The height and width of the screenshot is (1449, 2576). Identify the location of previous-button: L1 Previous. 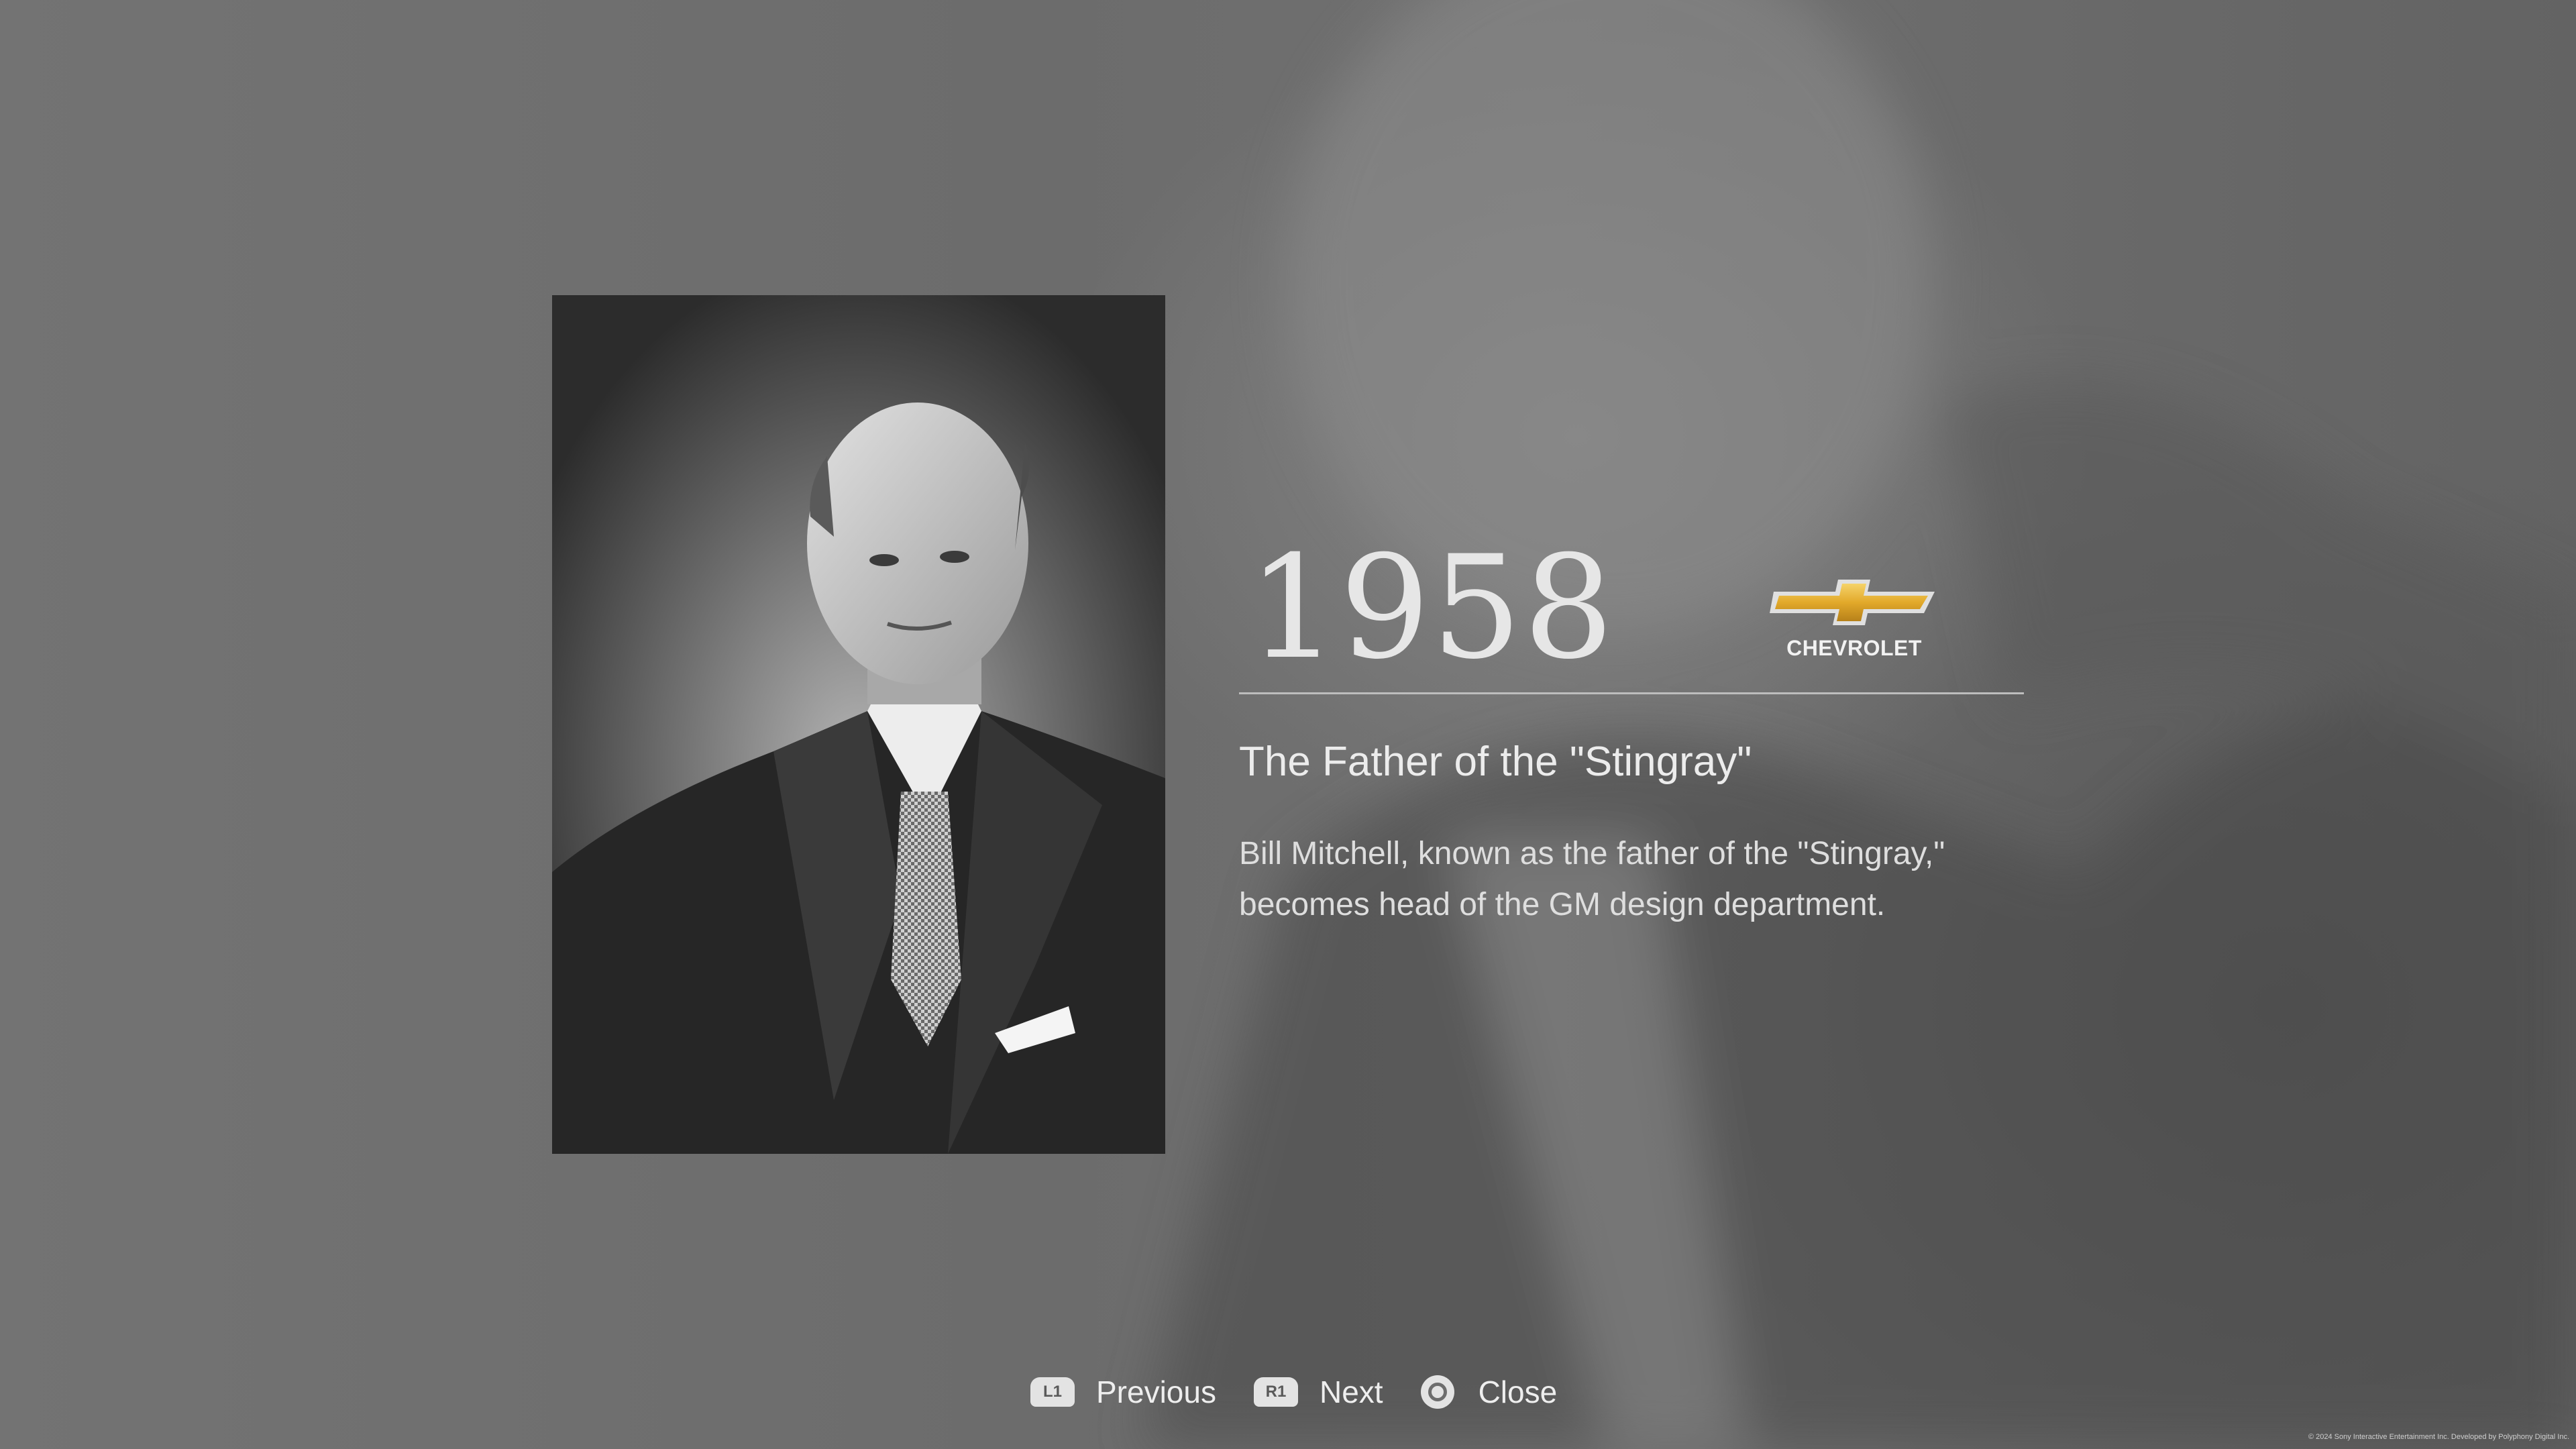
(1123, 1392).